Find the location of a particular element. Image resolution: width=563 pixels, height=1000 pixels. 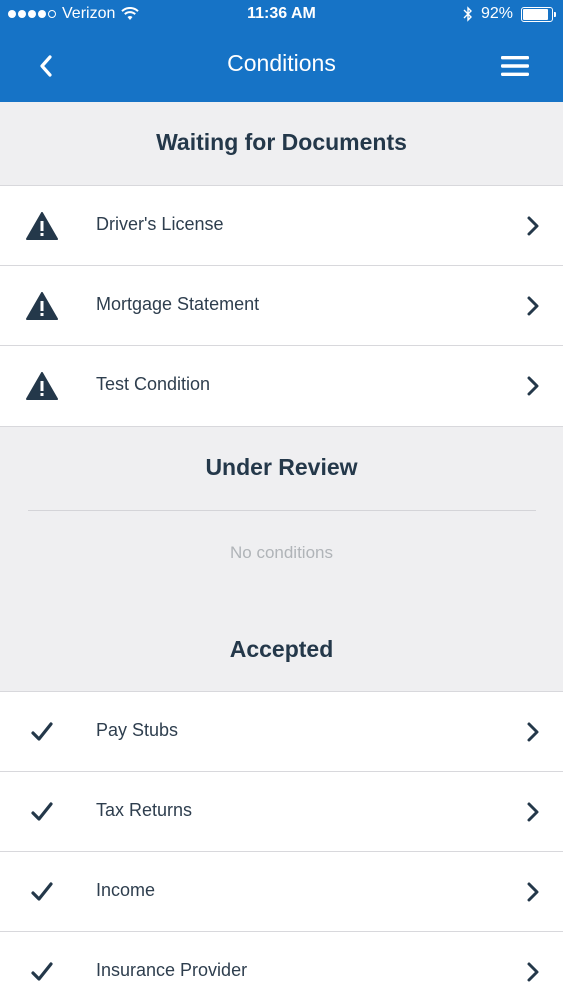

condition-row-tax-returns: Tax Returns is located at coordinates (281, 812).